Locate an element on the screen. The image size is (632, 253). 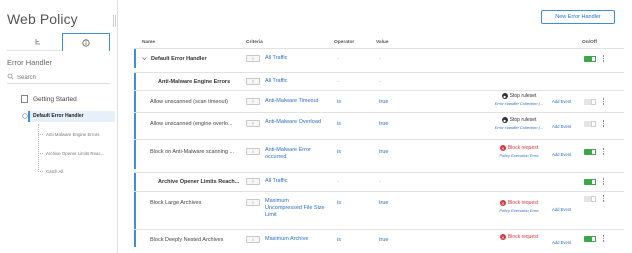
row-name: Default Error Handler is located at coordinates (179, 59).